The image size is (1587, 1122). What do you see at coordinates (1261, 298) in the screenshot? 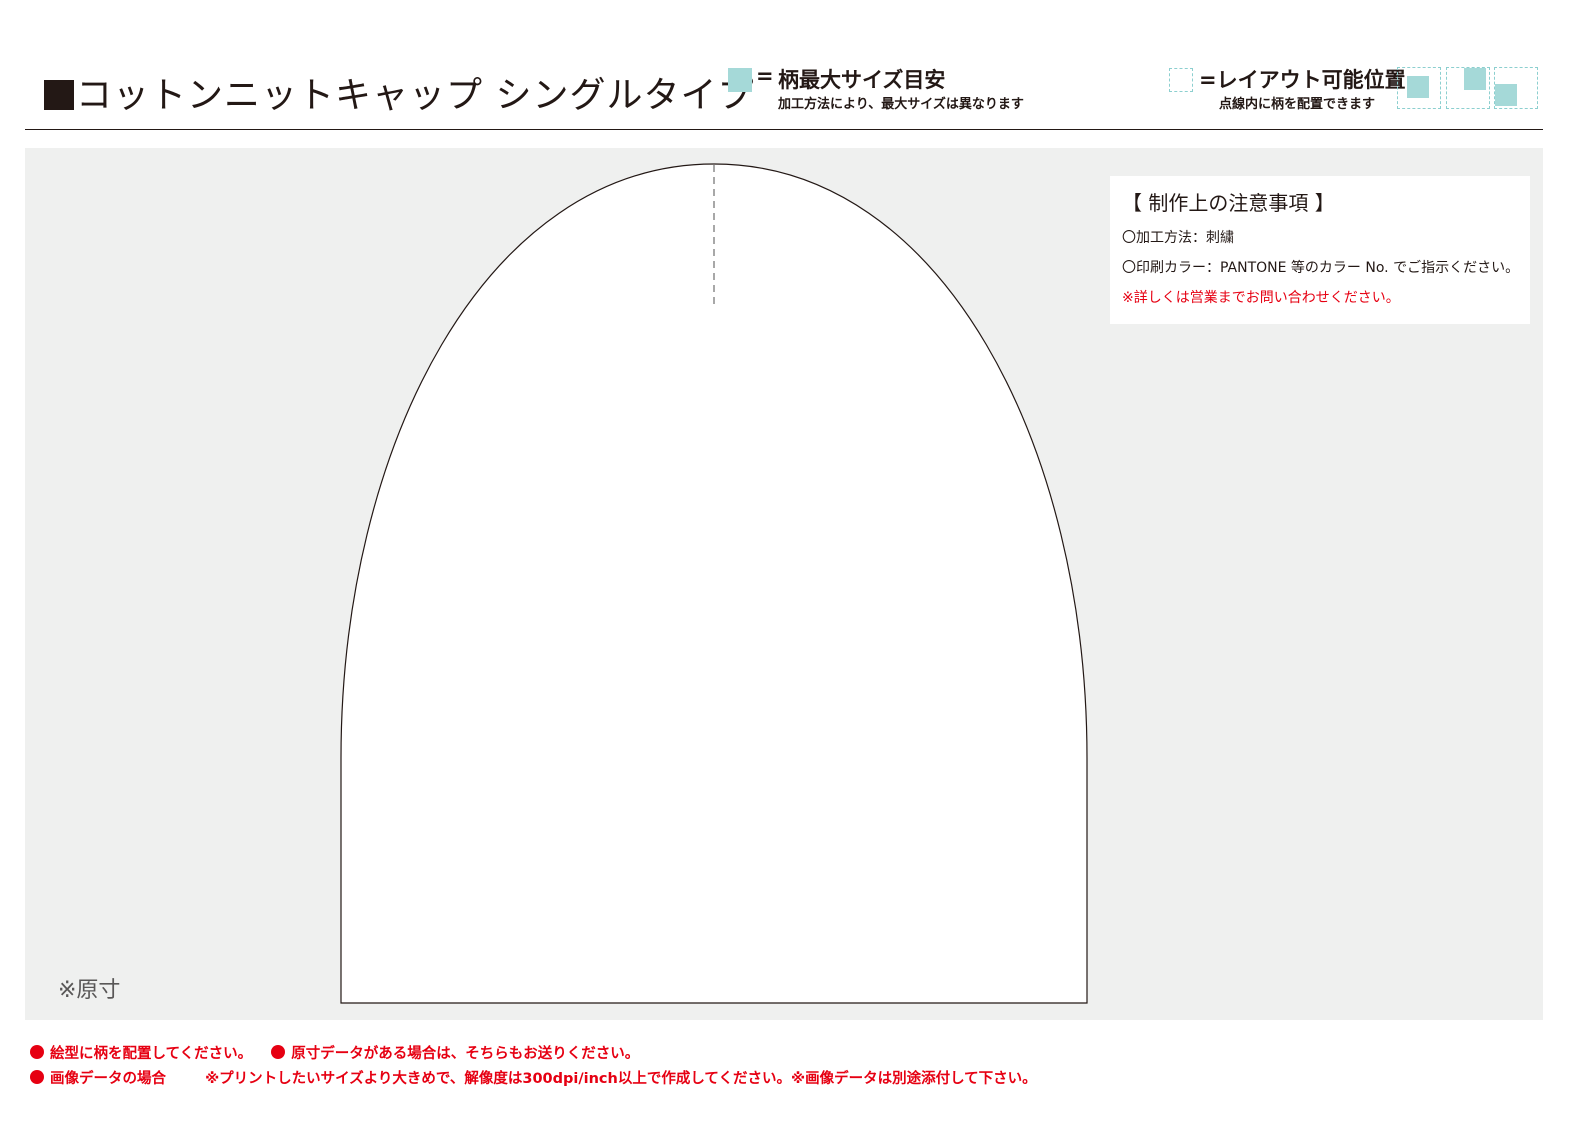
I see `notes-contact: ※詳しくは営業までお問い合わせください。` at bounding box center [1261, 298].